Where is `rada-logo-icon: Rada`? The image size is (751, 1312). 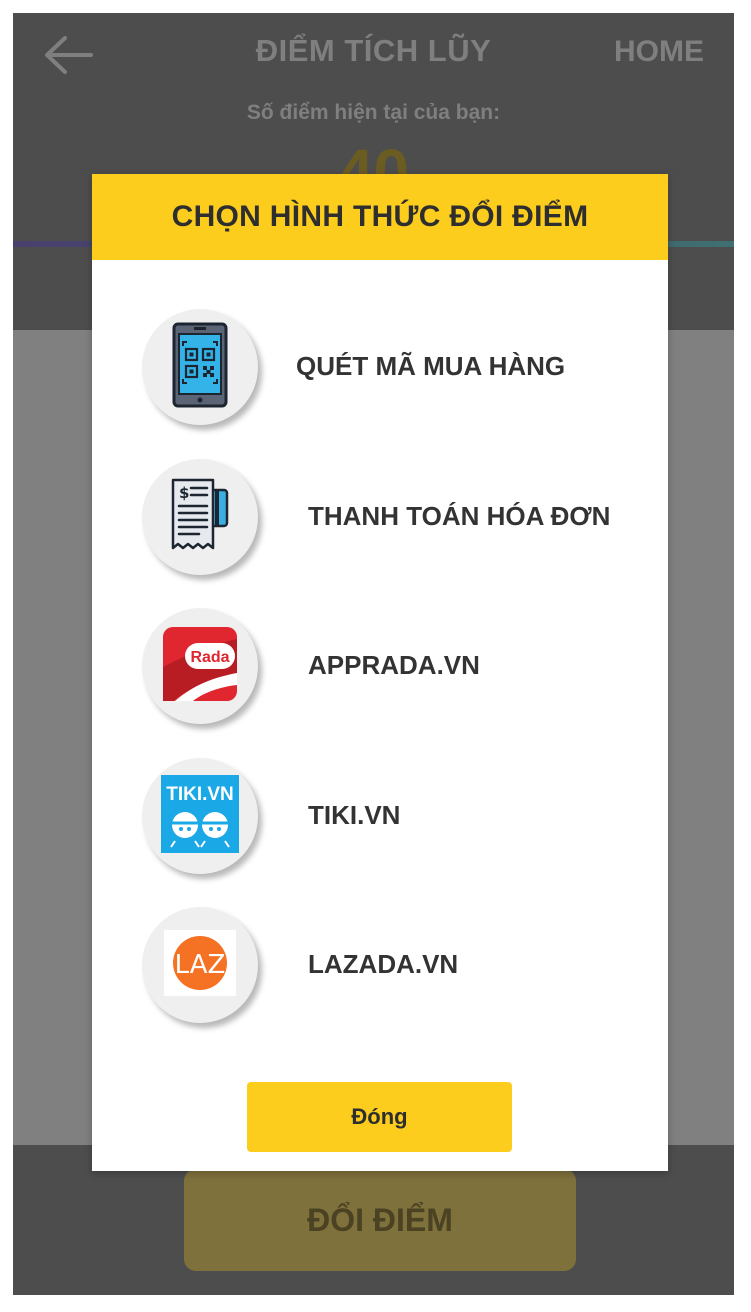
rada-logo-icon: Rada is located at coordinates (200, 666).